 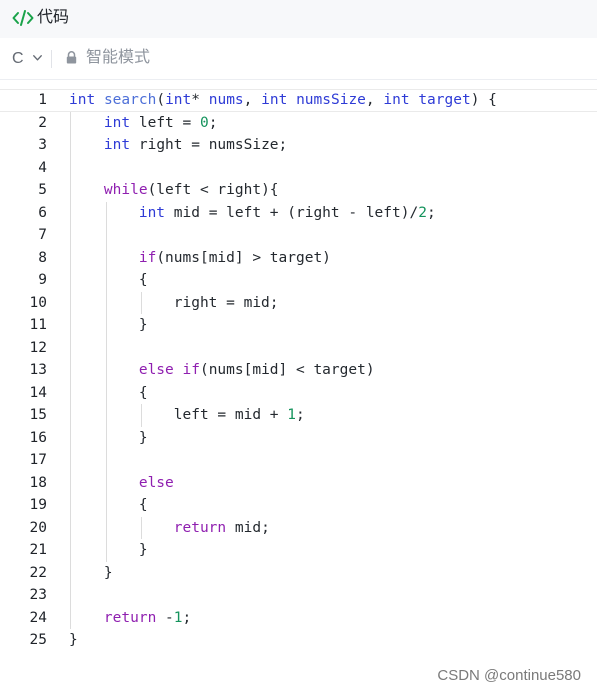 What do you see at coordinates (38, 617) in the screenshot?
I see `line-number: 24` at bounding box center [38, 617].